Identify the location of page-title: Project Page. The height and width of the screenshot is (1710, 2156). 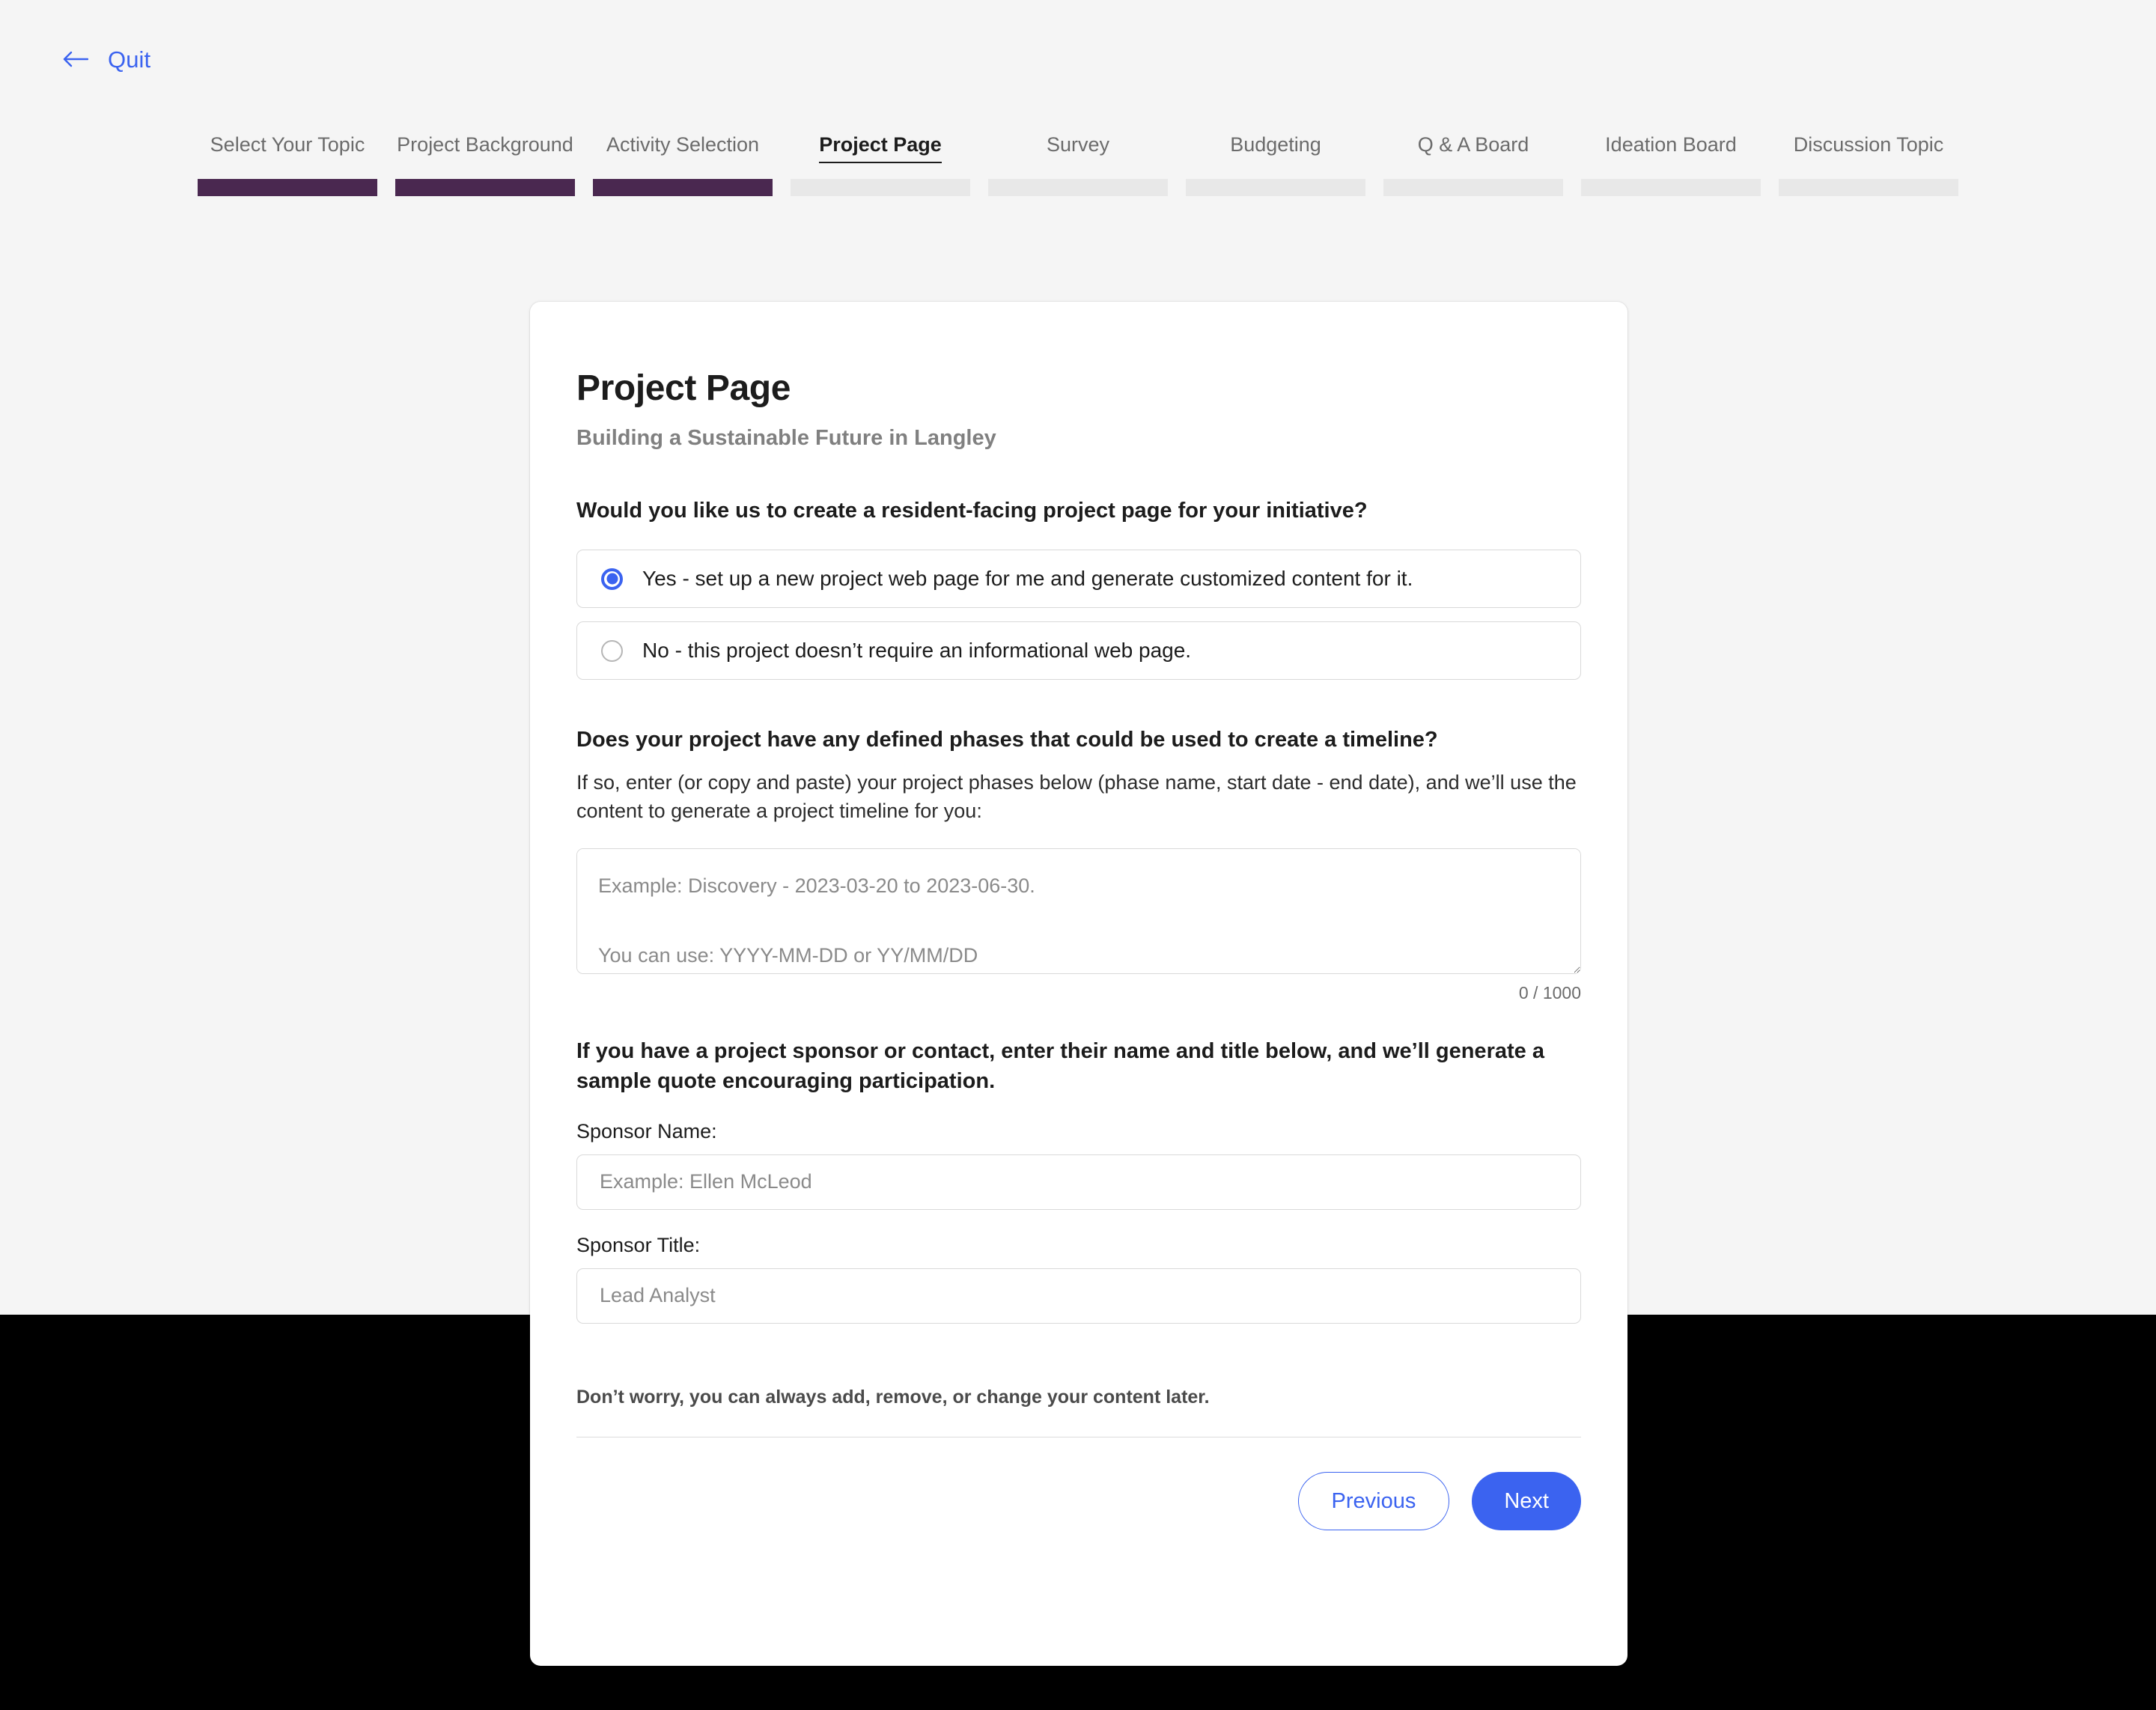
(683, 388).